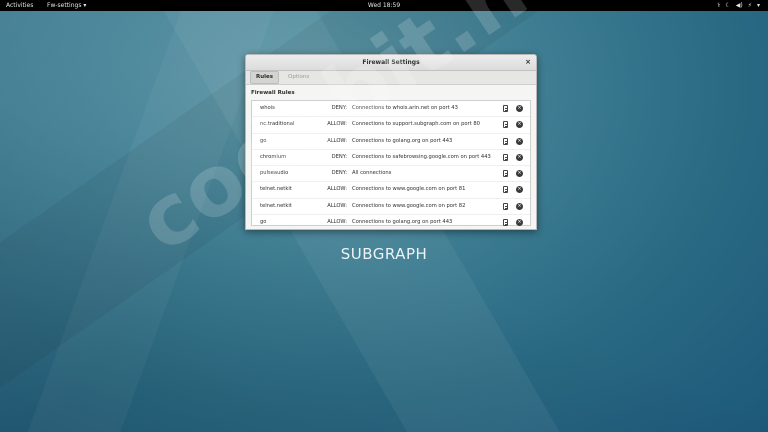 This screenshot has width=768, height=432. Describe the element at coordinates (265, 77) in the screenshot. I see `tab-rules: Rules` at that location.